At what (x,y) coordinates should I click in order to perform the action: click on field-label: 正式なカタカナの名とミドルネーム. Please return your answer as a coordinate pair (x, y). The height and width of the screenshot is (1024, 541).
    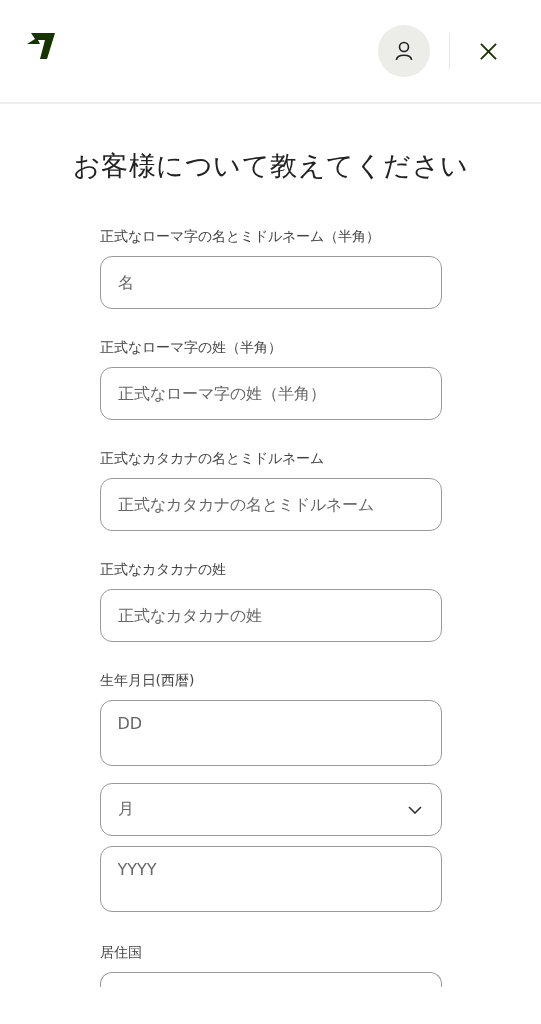
    Looking at the image, I should click on (212, 458).